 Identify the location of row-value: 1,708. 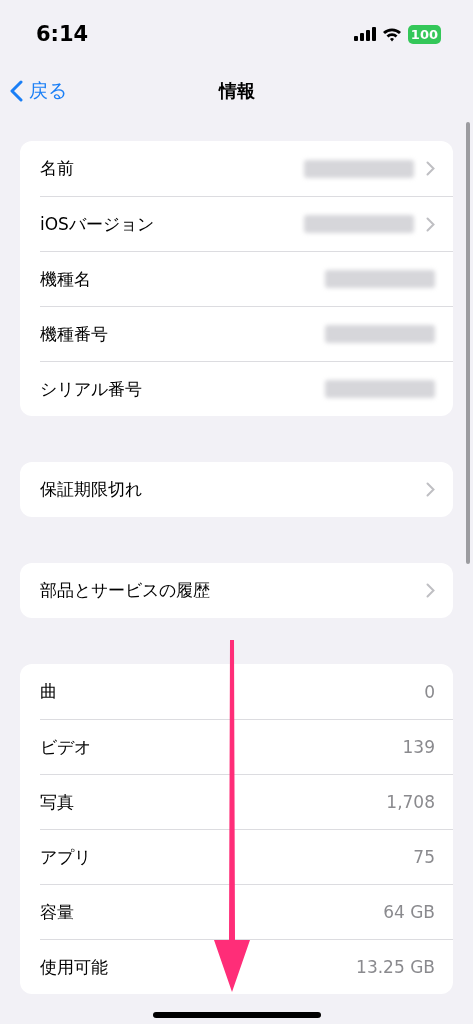
(410, 802).